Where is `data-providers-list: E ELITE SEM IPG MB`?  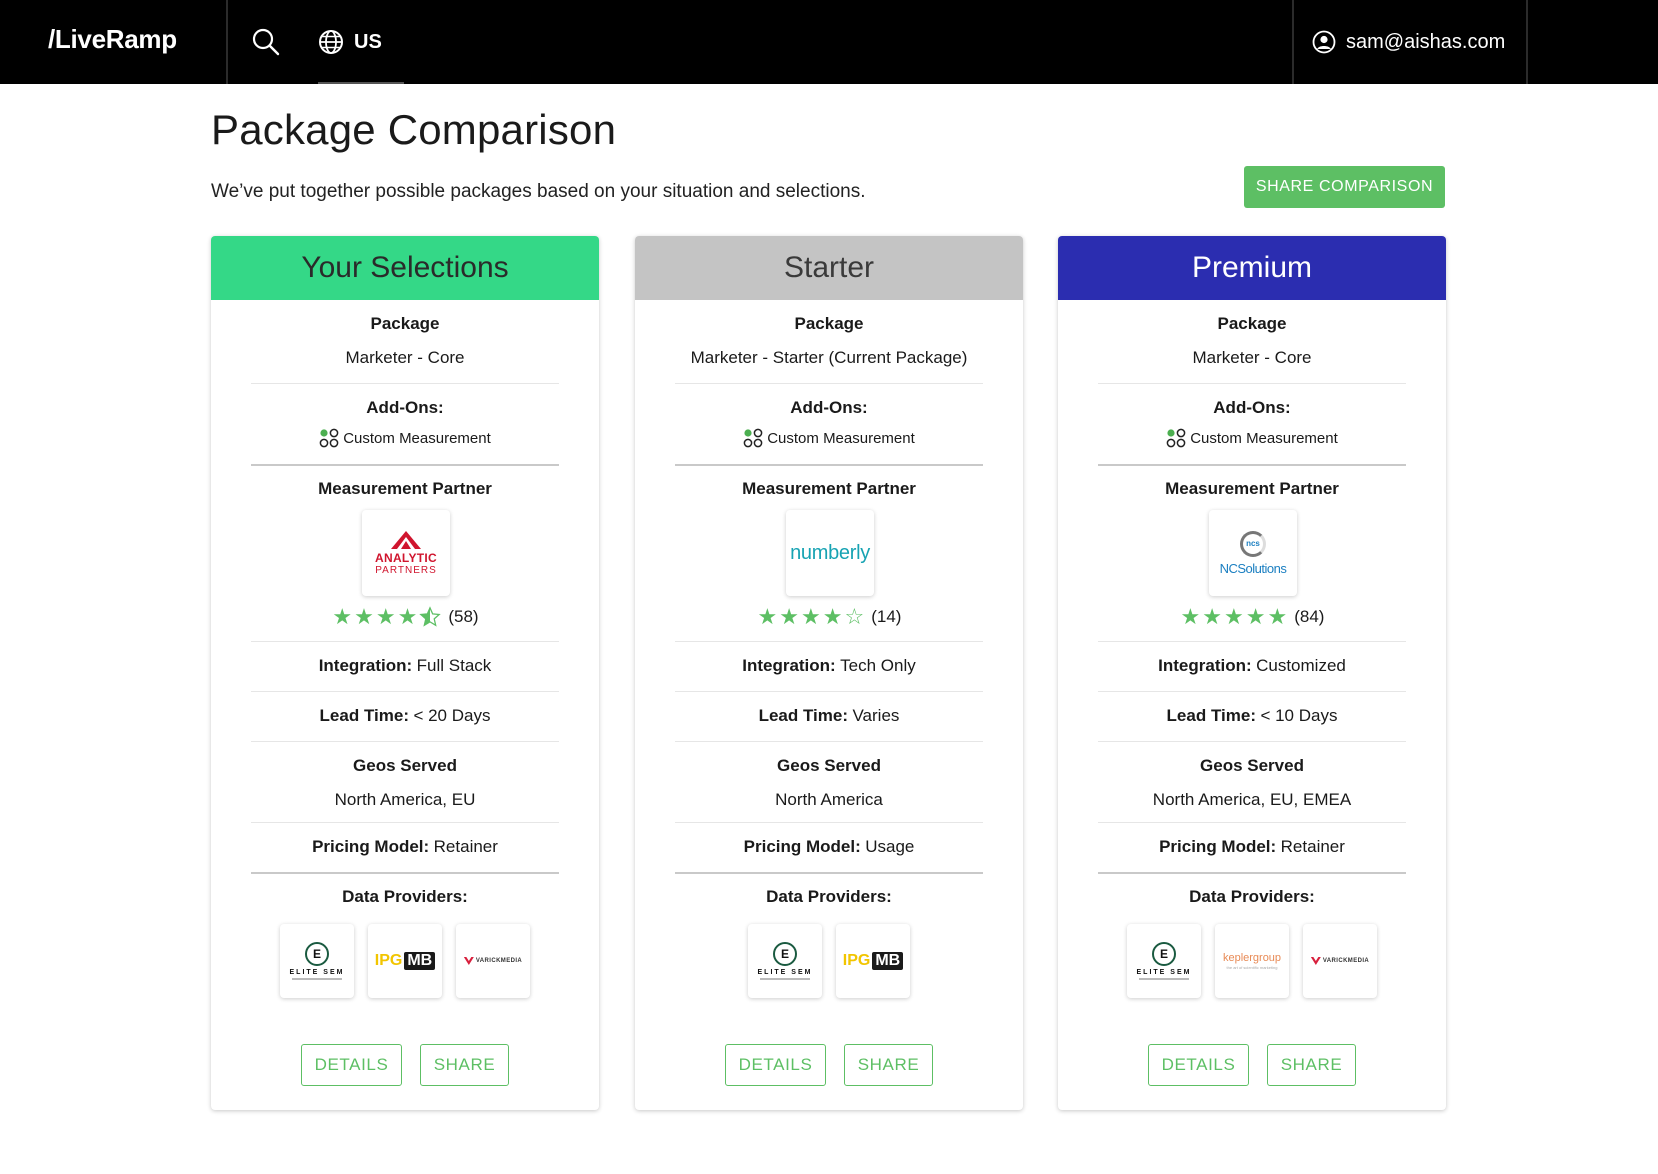
data-providers-list: E ELITE SEM IPG MB is located at coordinates (829, 961).